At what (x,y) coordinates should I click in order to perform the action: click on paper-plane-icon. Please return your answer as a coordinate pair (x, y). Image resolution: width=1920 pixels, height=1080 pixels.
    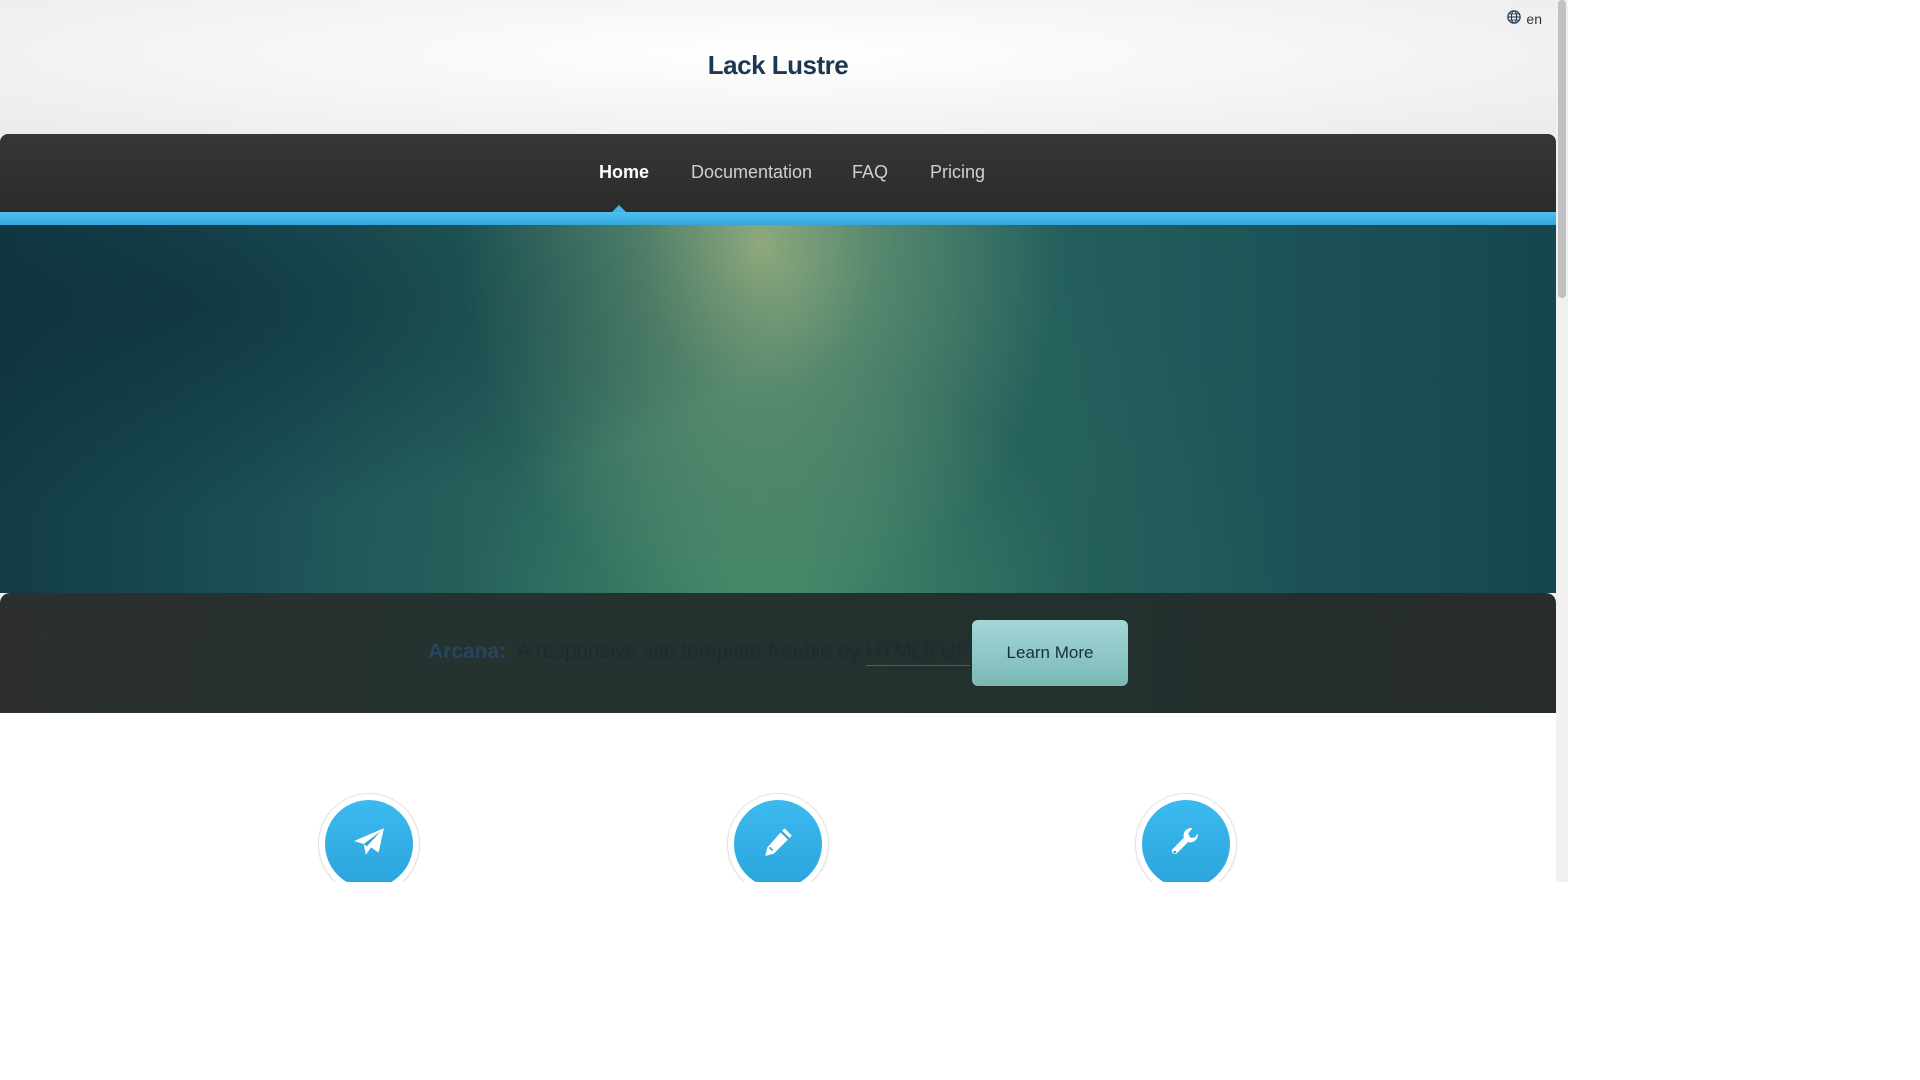
    Looking at the image, I should click on (369, 844).